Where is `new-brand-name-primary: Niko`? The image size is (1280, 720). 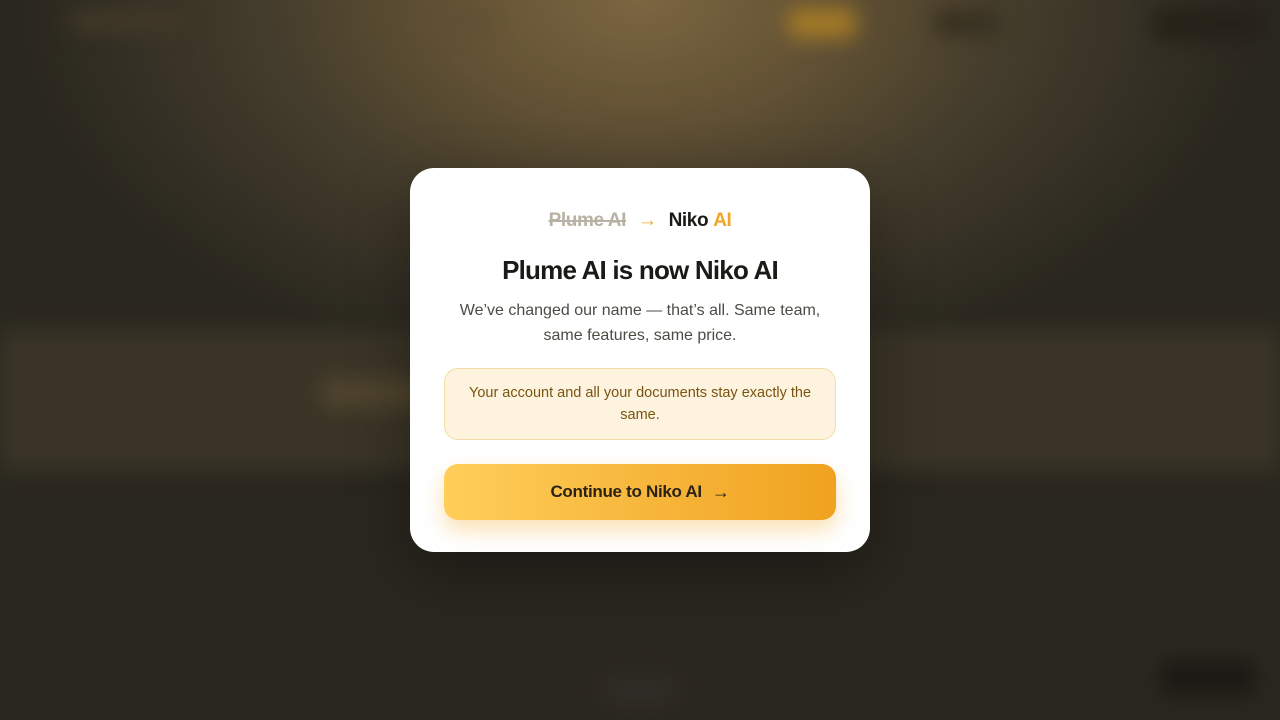
new-brand-name-primary: Niko is located at coordinates (688, 220).